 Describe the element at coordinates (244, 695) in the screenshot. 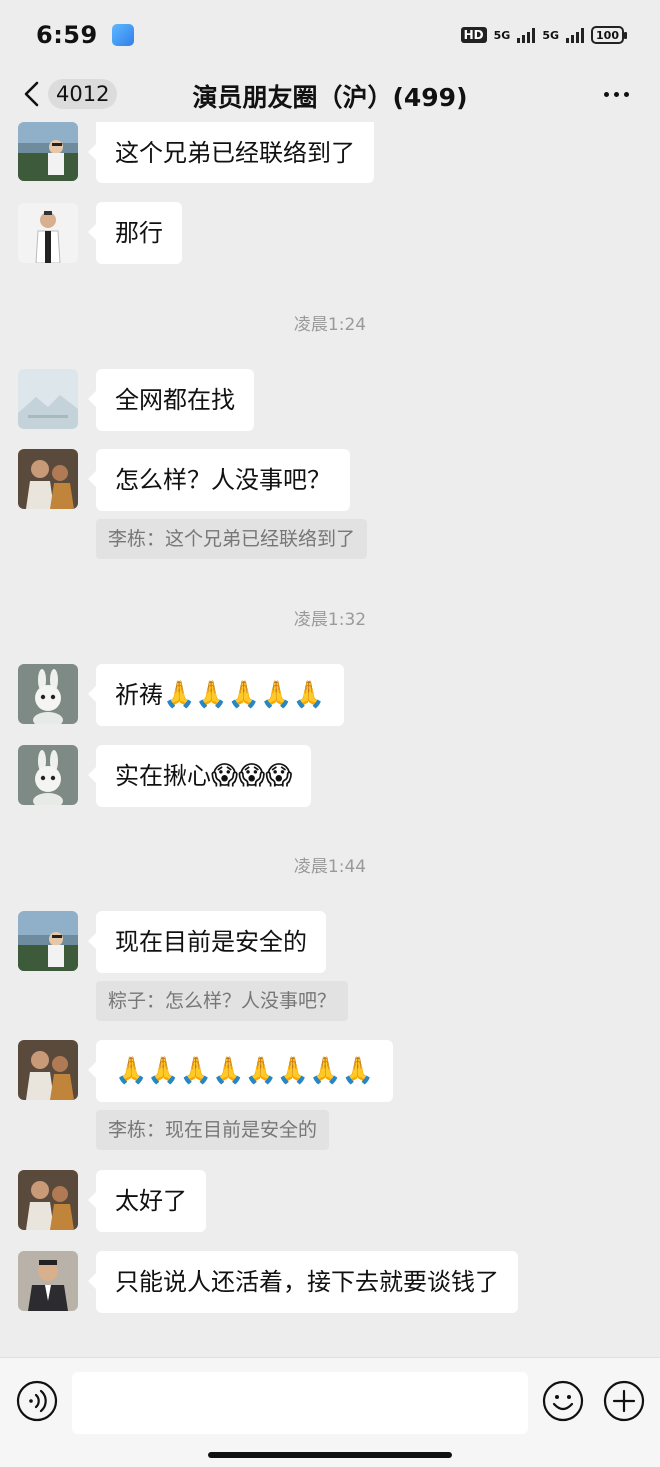

I see `pray-emoji: 🙏🙏🙏🙏🙏` at that location.